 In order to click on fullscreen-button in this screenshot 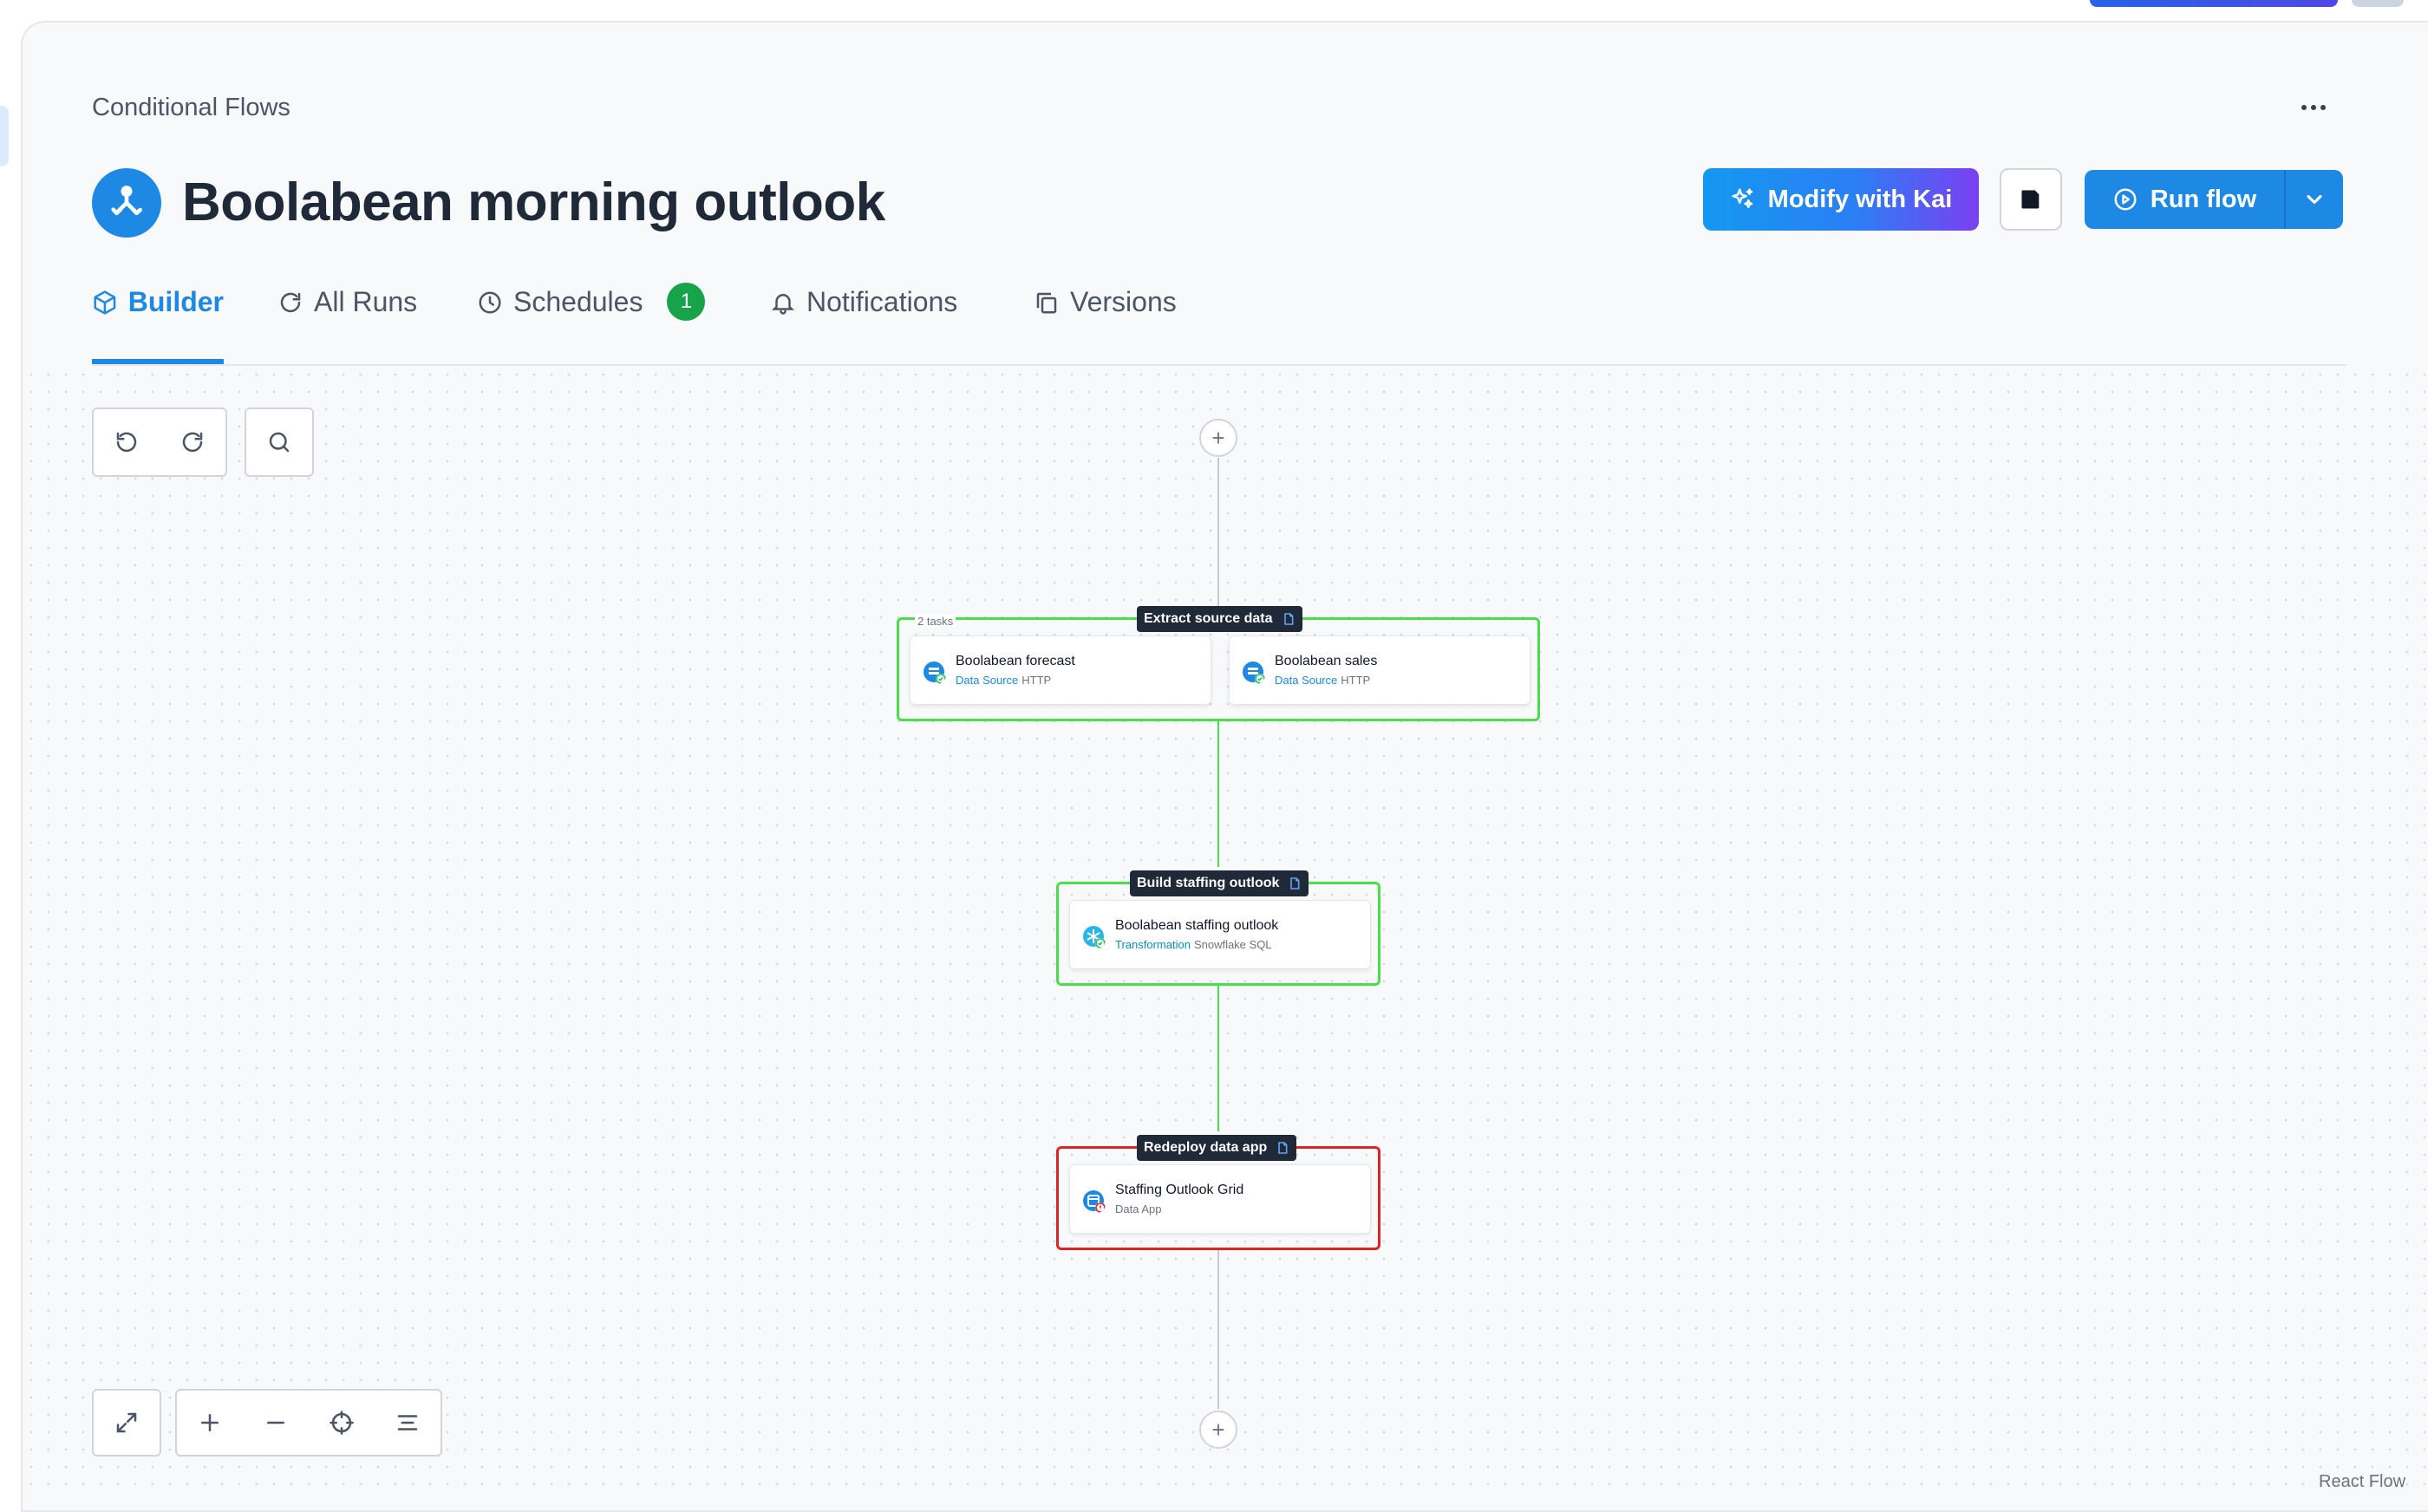, I will do `click(127, 1423)`.